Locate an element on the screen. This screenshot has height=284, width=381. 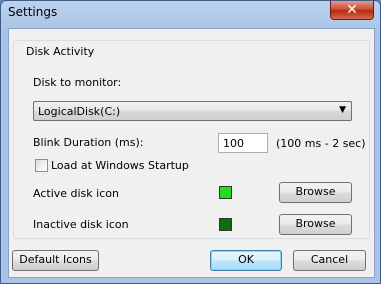
close-icon: ✕ is located at coordinates (352, 10).